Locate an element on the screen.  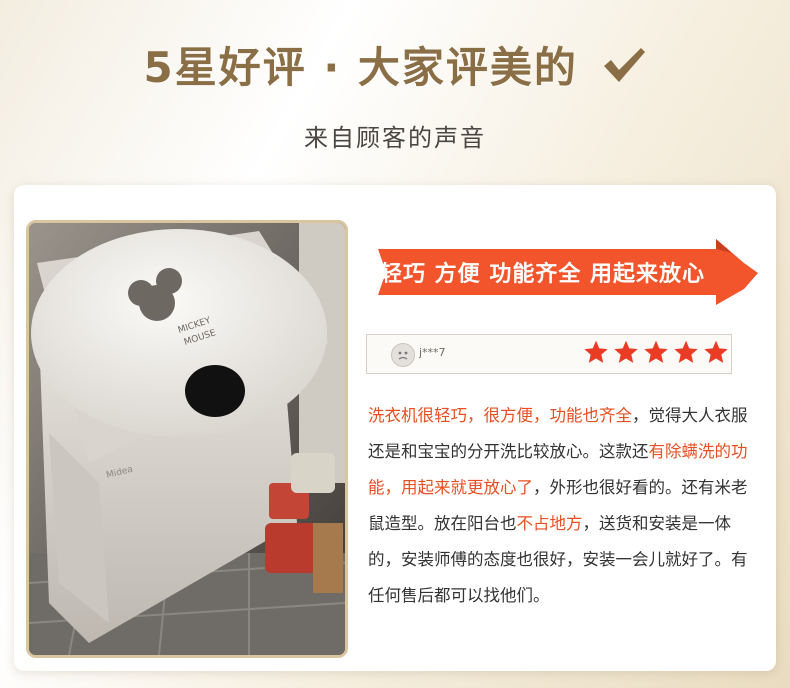
page-subtitle: 来自顾客的声音 is located at coordinates (395, 138).